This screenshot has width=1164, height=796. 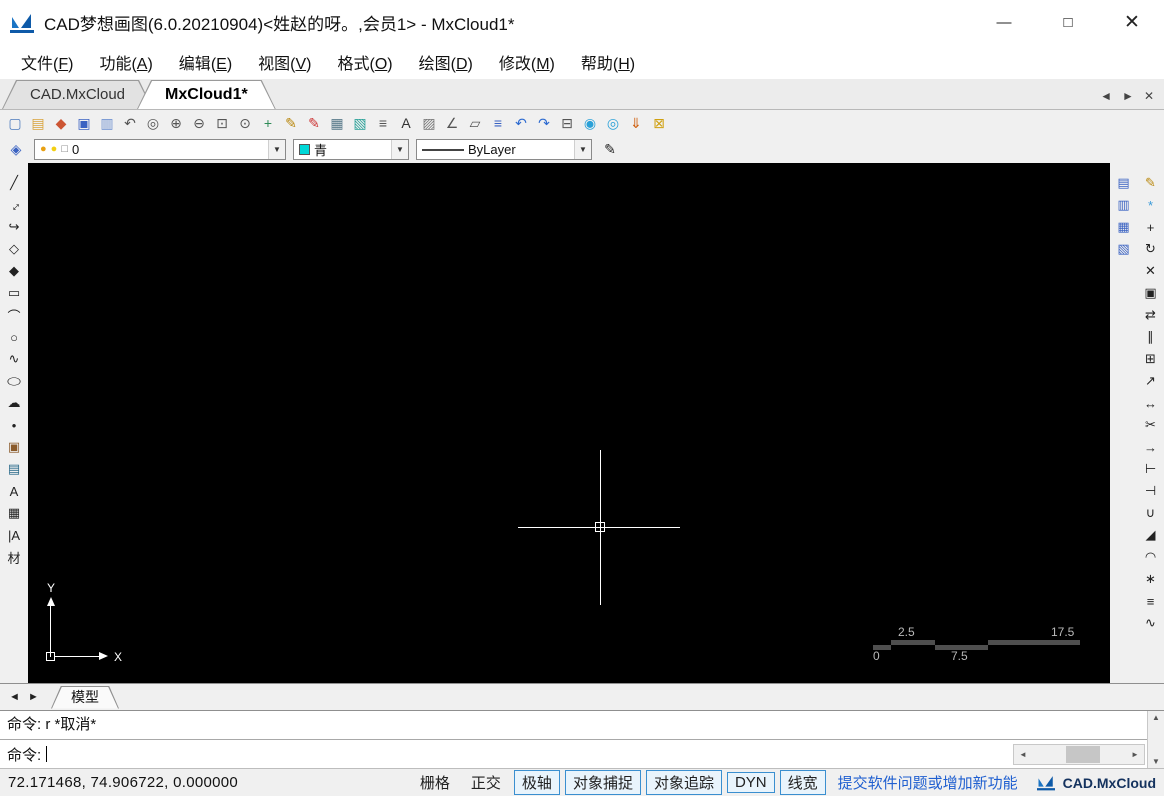 I want to click on zoom-in-icon: ⊕, so click(x=176, y=123).